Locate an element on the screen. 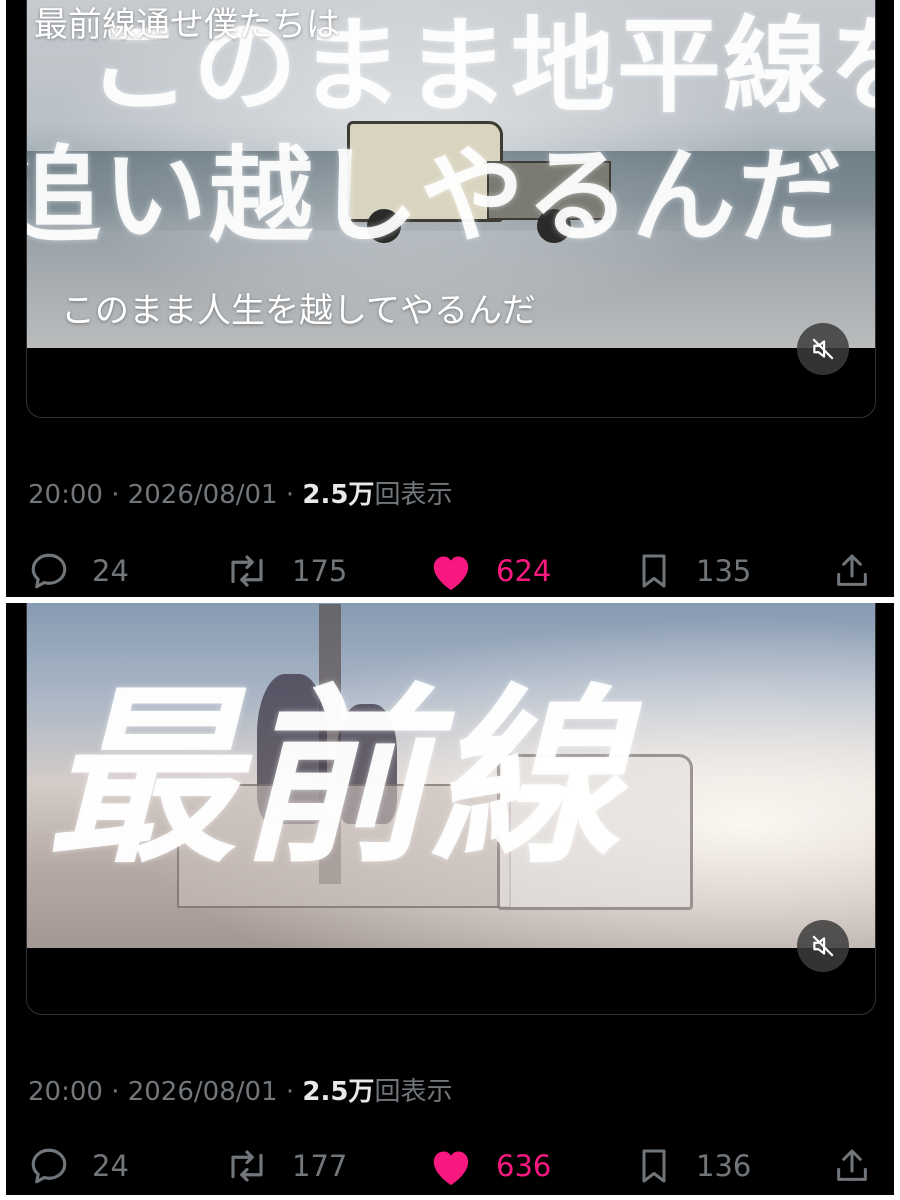  action-bar: 24 177 636 136 is located at coordinates (450, 1166).